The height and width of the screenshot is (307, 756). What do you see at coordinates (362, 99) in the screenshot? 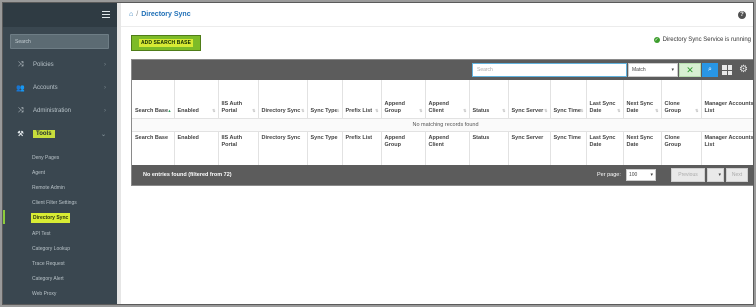
I see `col-header-prefix-list: Prefix List ⇅` at bounding box center [362, 99].